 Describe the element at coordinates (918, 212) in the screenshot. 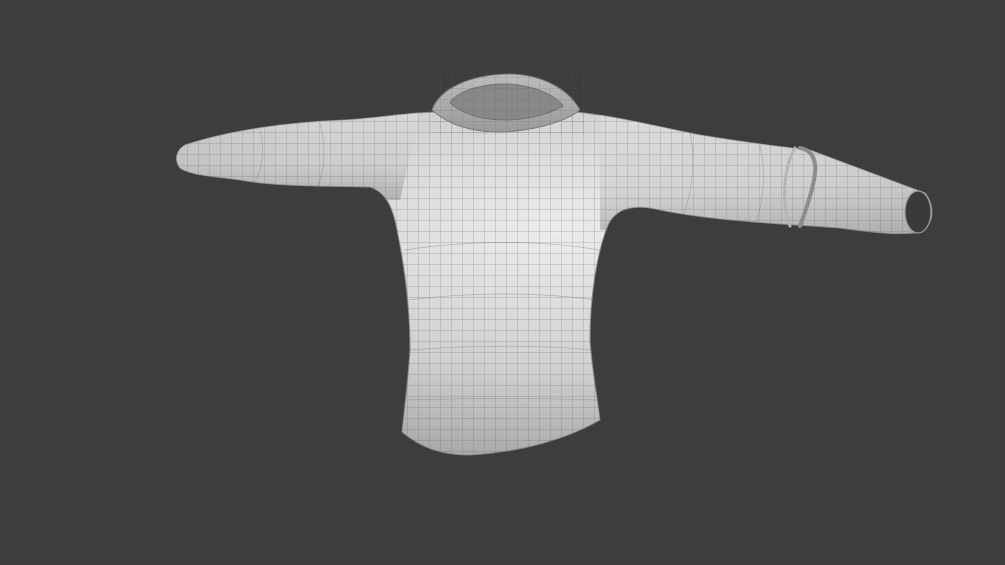

I see `right-sleeve-opening` at that location.